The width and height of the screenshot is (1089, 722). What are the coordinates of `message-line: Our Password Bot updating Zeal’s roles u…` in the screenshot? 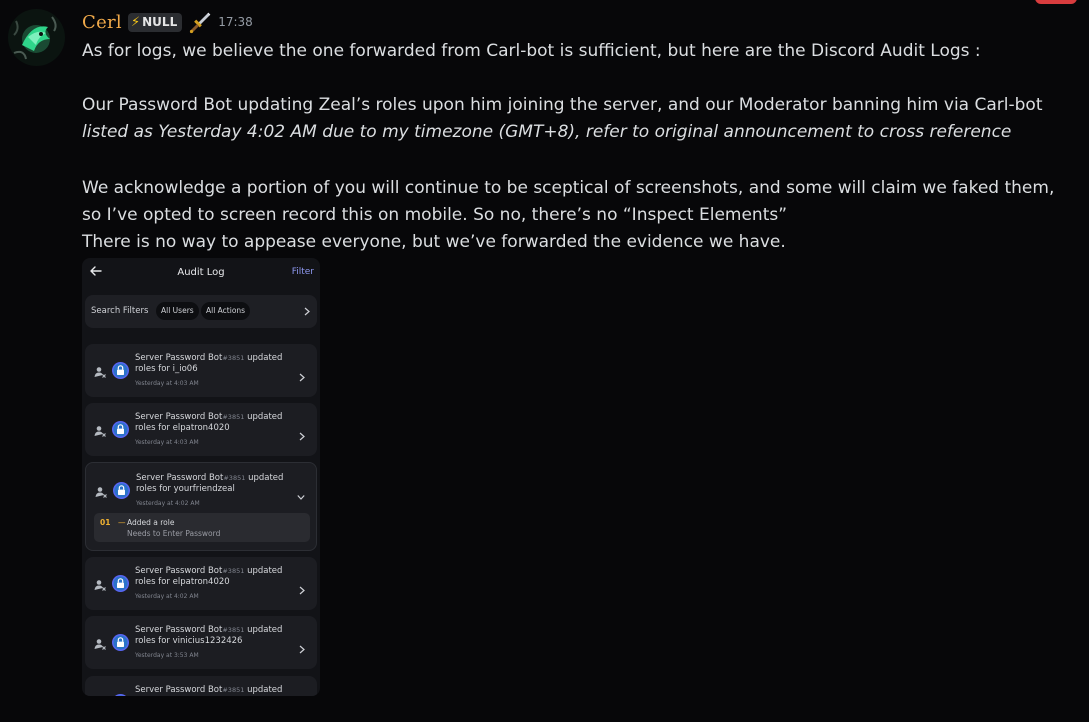 It's located at (562, 105).